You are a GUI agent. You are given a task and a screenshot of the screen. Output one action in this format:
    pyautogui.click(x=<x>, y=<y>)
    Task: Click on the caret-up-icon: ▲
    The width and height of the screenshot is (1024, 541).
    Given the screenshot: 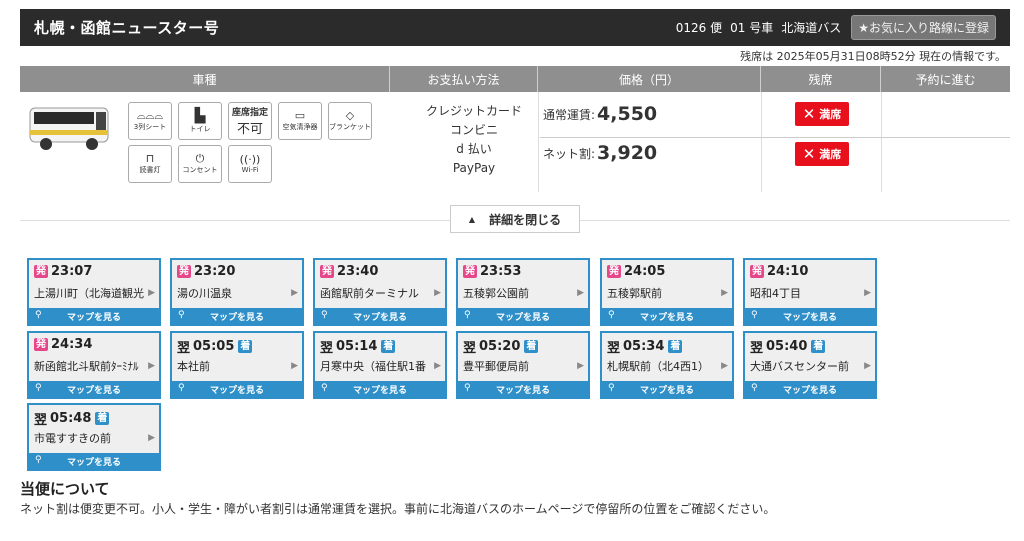 What is the action you would take?
    pyautogui.click(x=472, y=219)
    